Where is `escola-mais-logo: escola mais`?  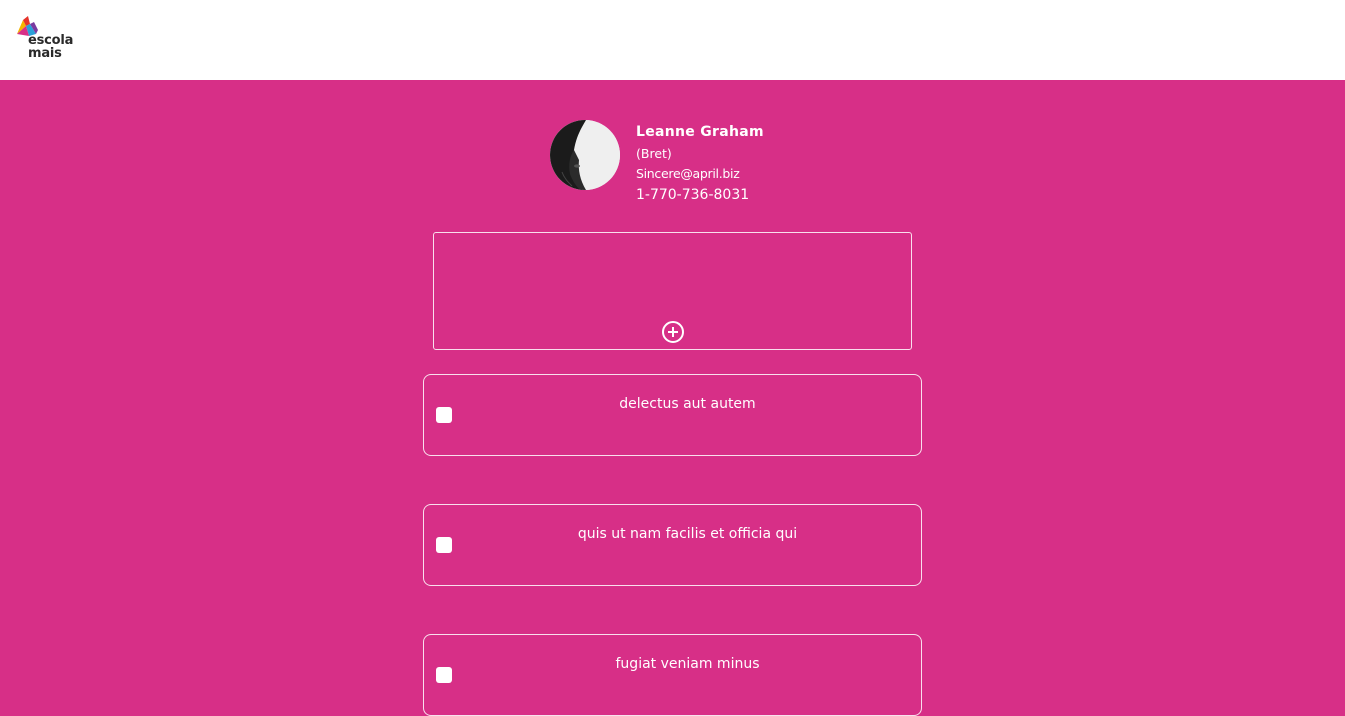
escola-mais-logo: escola mais is located at coordinates (47, 40).